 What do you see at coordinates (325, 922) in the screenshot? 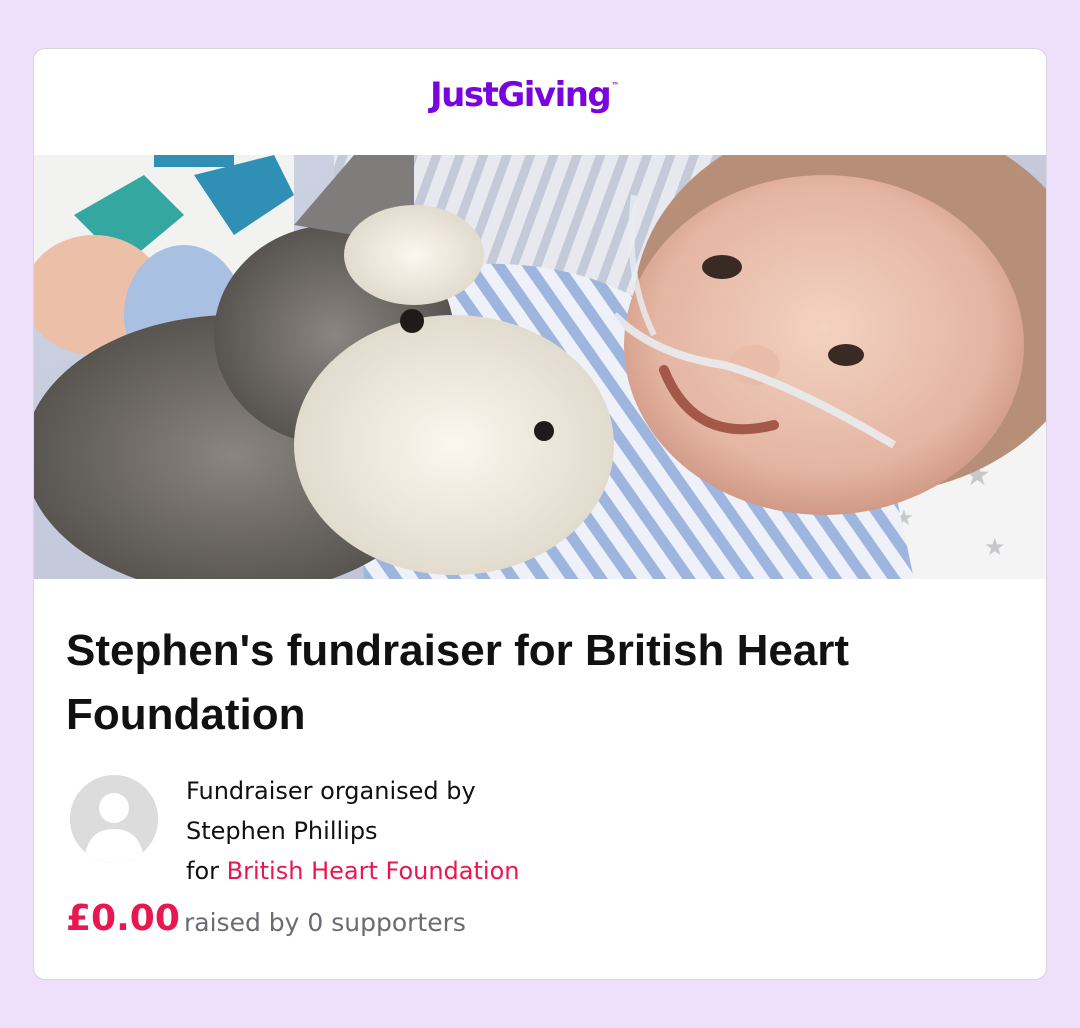
I see `supporters-count: raised by 0 supporters` at bounding box center [325, 922].